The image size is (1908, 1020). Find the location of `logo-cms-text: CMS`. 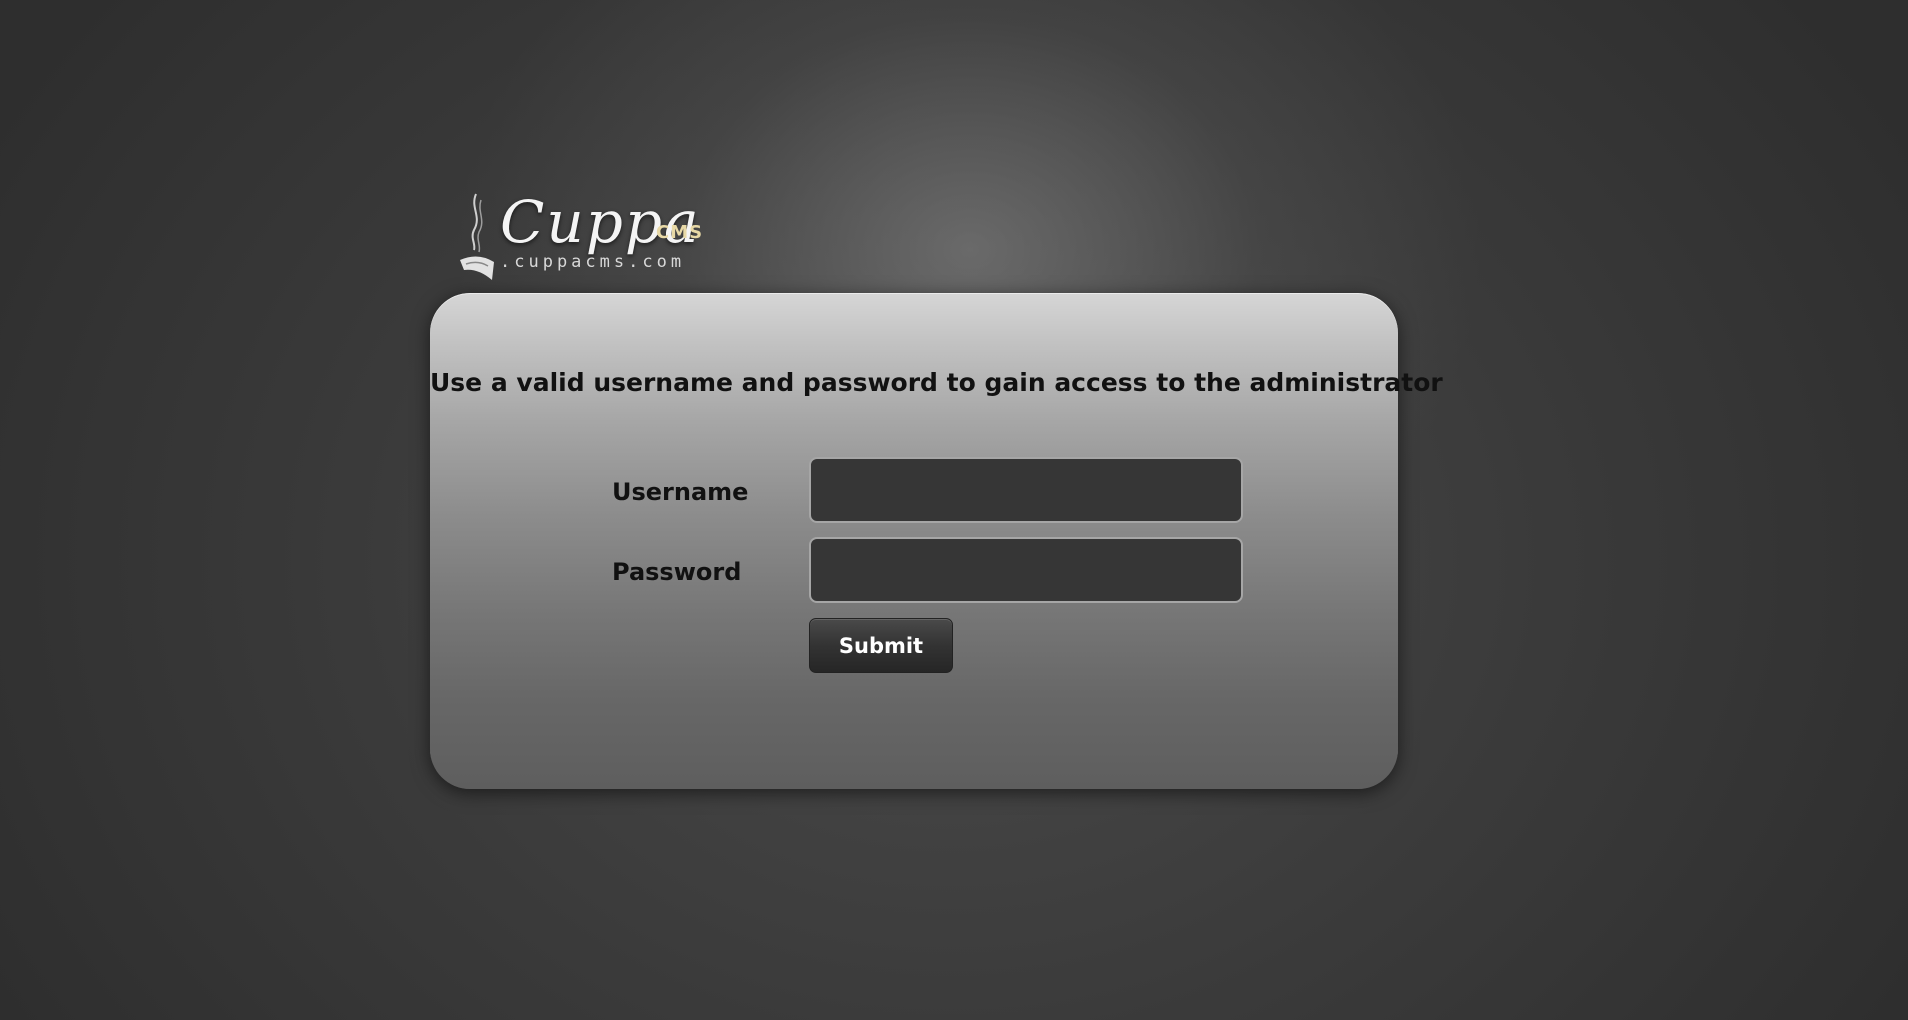

logo-cms-text: CMS is located at coordinates (680, 232).